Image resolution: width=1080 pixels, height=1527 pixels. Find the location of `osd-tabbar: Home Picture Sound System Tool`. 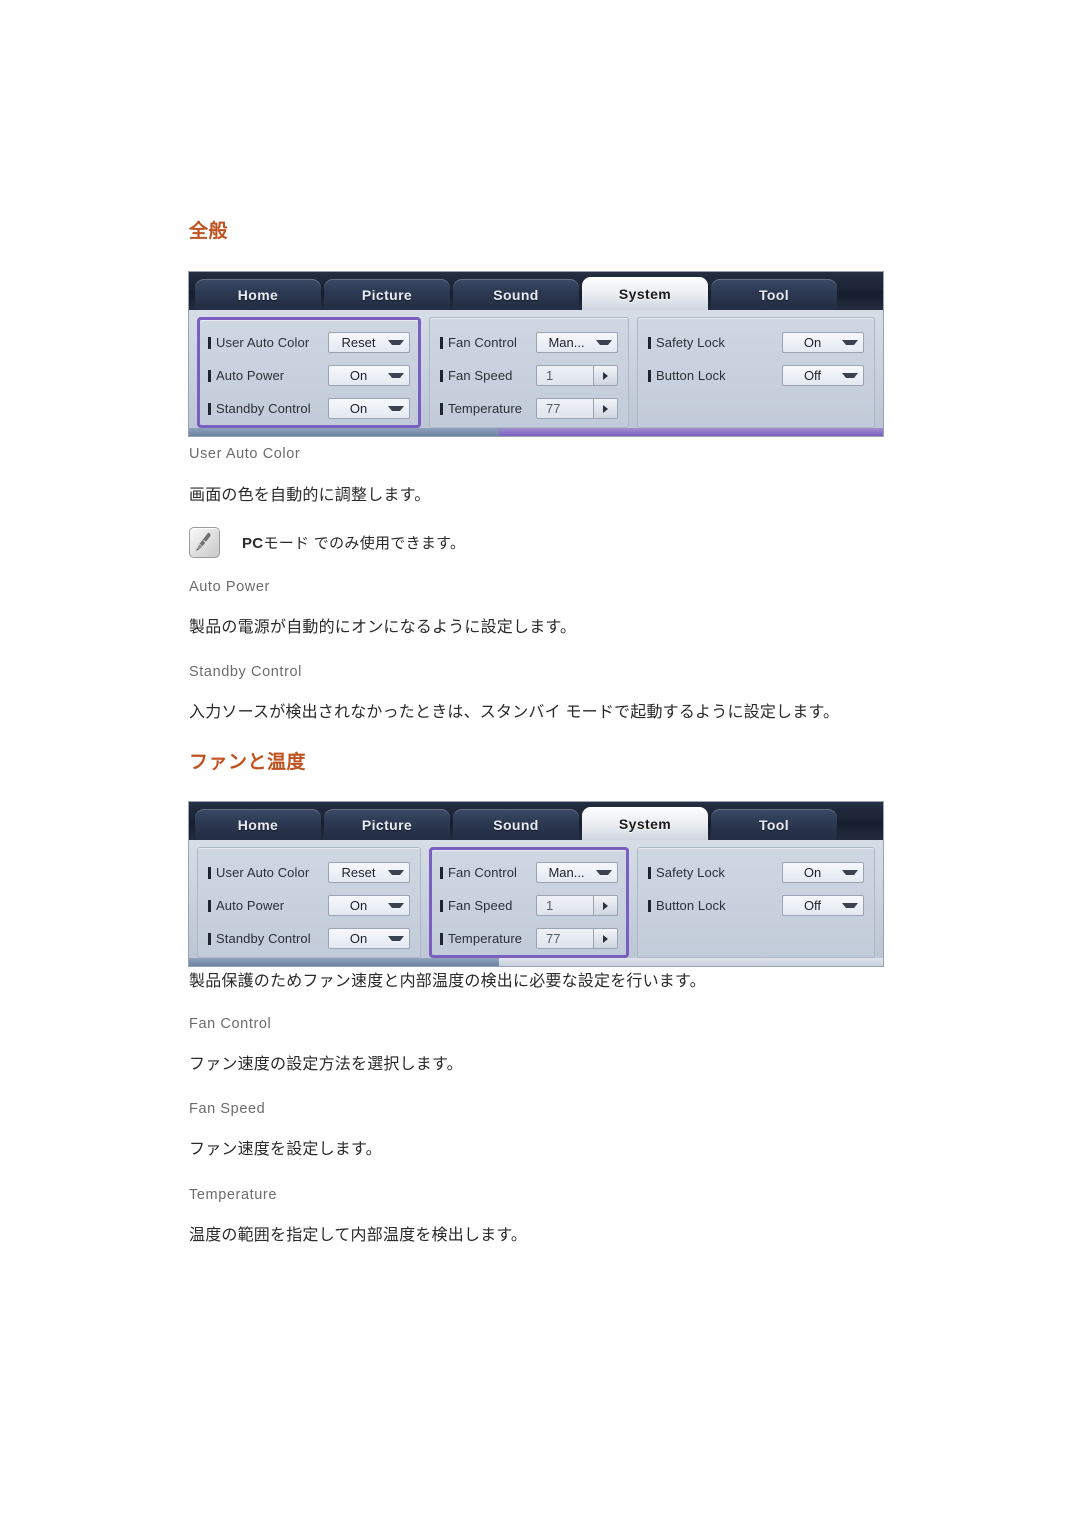

osd-tabbar: Home Picture Sound System Tool is located at coordinates (536, 291).